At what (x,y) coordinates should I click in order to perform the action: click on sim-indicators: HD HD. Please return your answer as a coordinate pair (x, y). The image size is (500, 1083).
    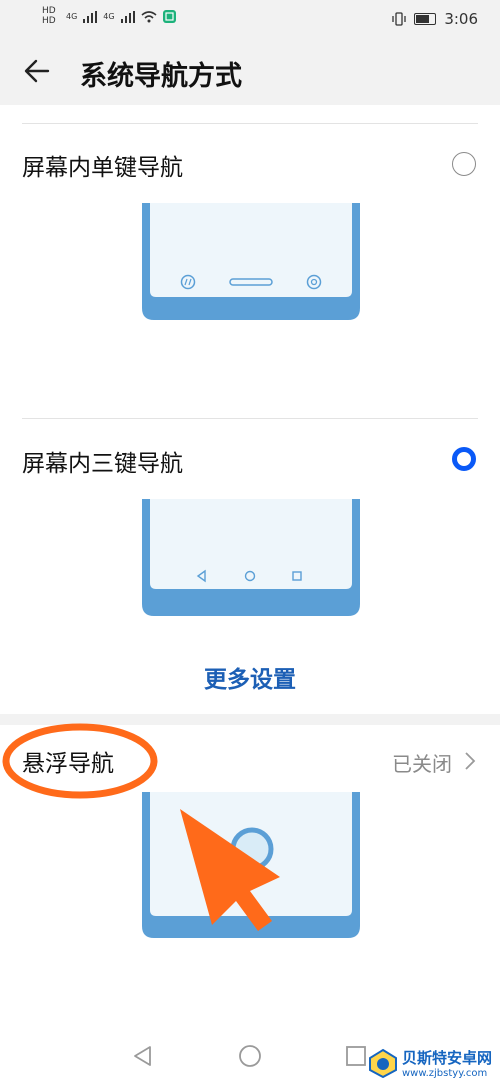
    Looking at the image, I should click on (49, 16).